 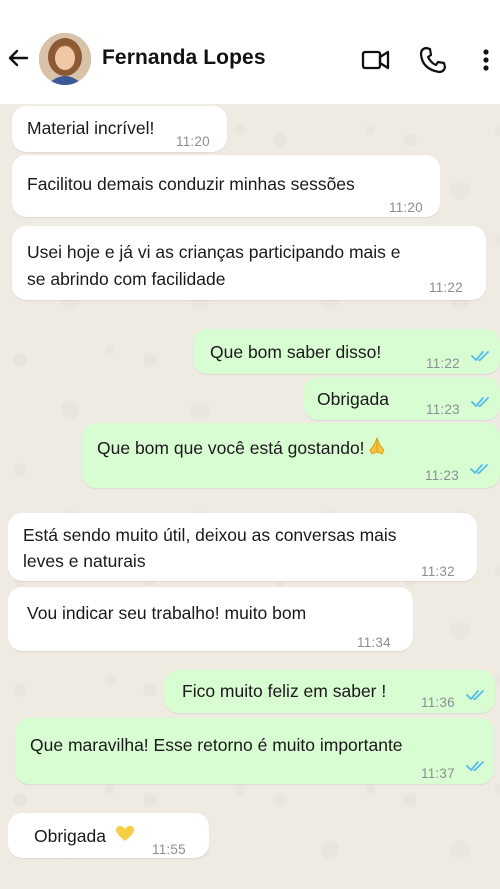 What do you see at coordinates (126, 279) in the screenshot?
I see `message-text-line-2: se abrindo com facilidade` at bounding box center [126, 279].